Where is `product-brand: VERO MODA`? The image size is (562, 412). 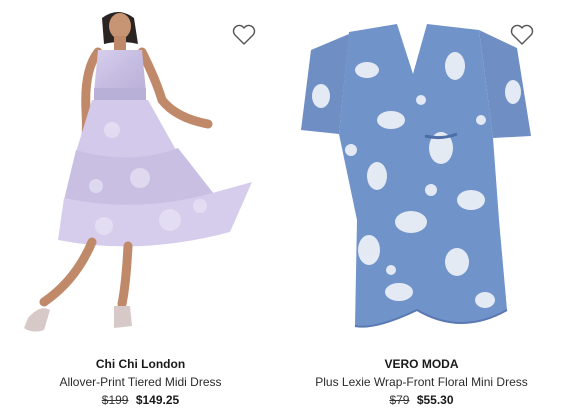 product-brand: VERO MODA is located at coordinates (421, 364).